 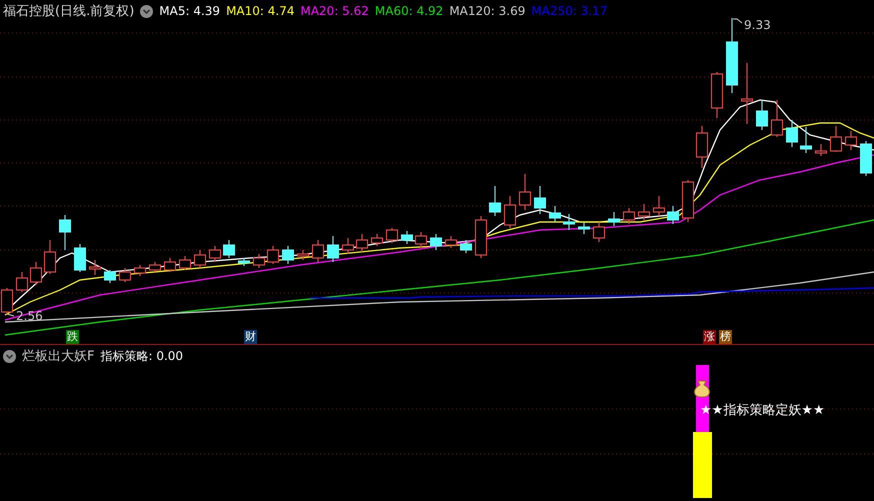 I want to click on event-marker: 榜, so click(x=725, y=337).